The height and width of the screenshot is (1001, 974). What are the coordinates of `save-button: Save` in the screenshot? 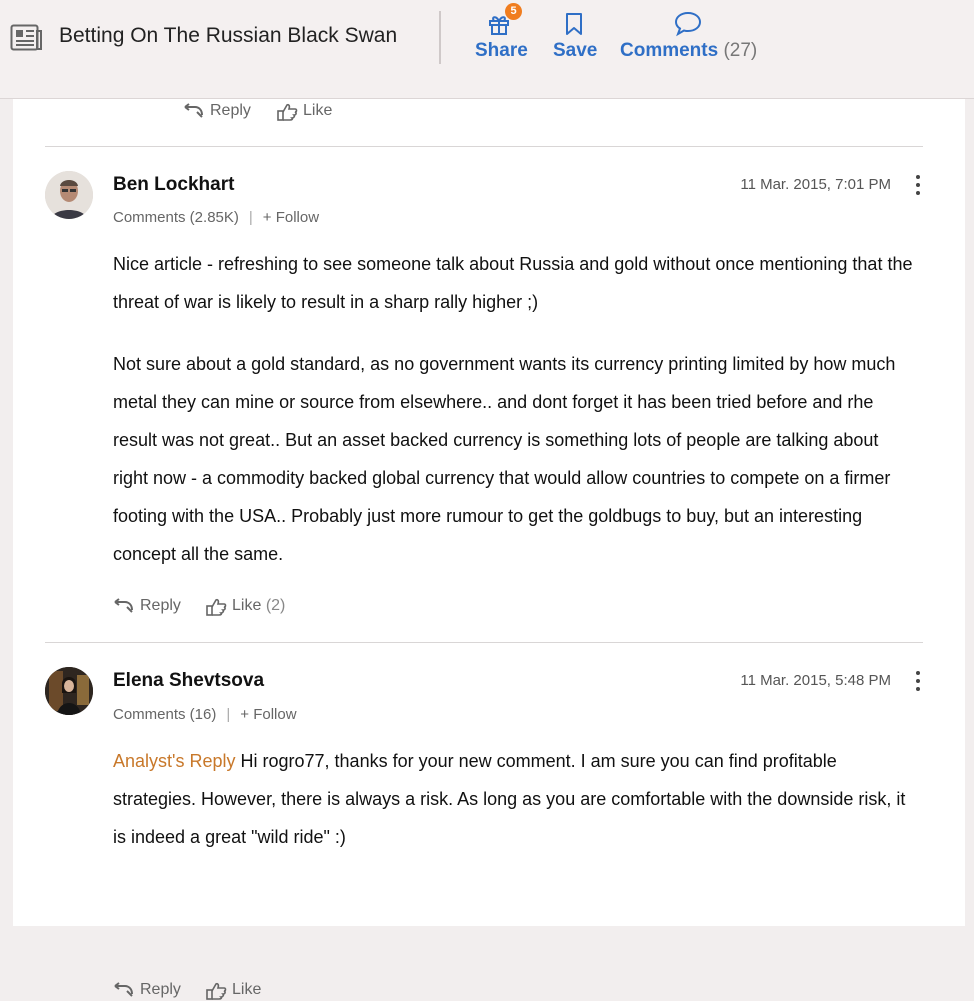 It's located at (578, 38).